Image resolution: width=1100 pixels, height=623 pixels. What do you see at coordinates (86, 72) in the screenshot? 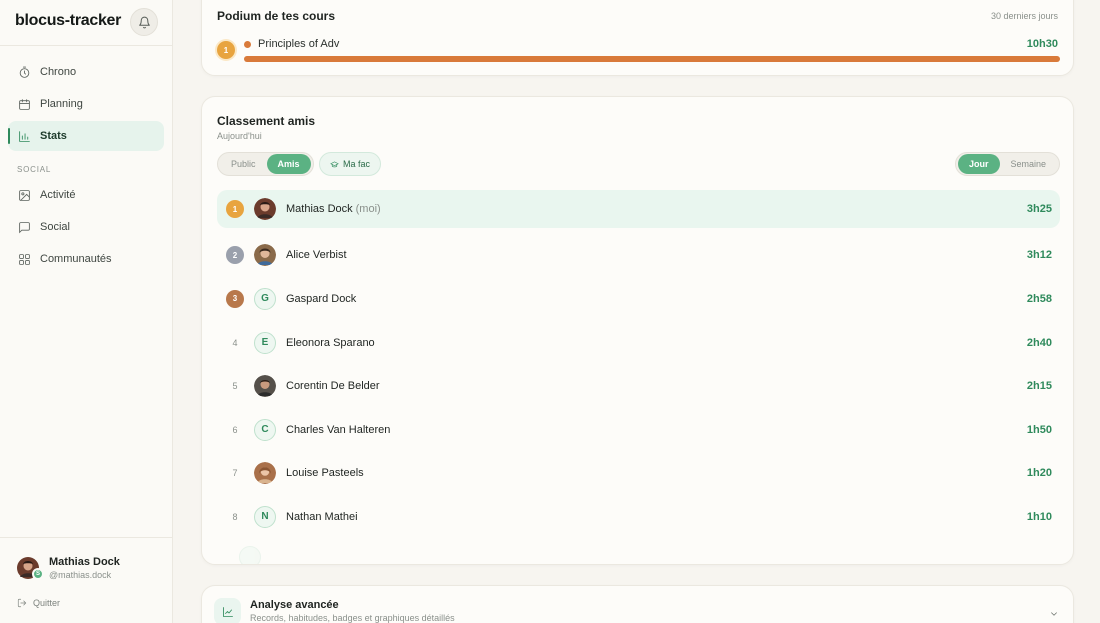
I see `sidebar-item-chrono: Chrono` at bounding box center [86, 72].